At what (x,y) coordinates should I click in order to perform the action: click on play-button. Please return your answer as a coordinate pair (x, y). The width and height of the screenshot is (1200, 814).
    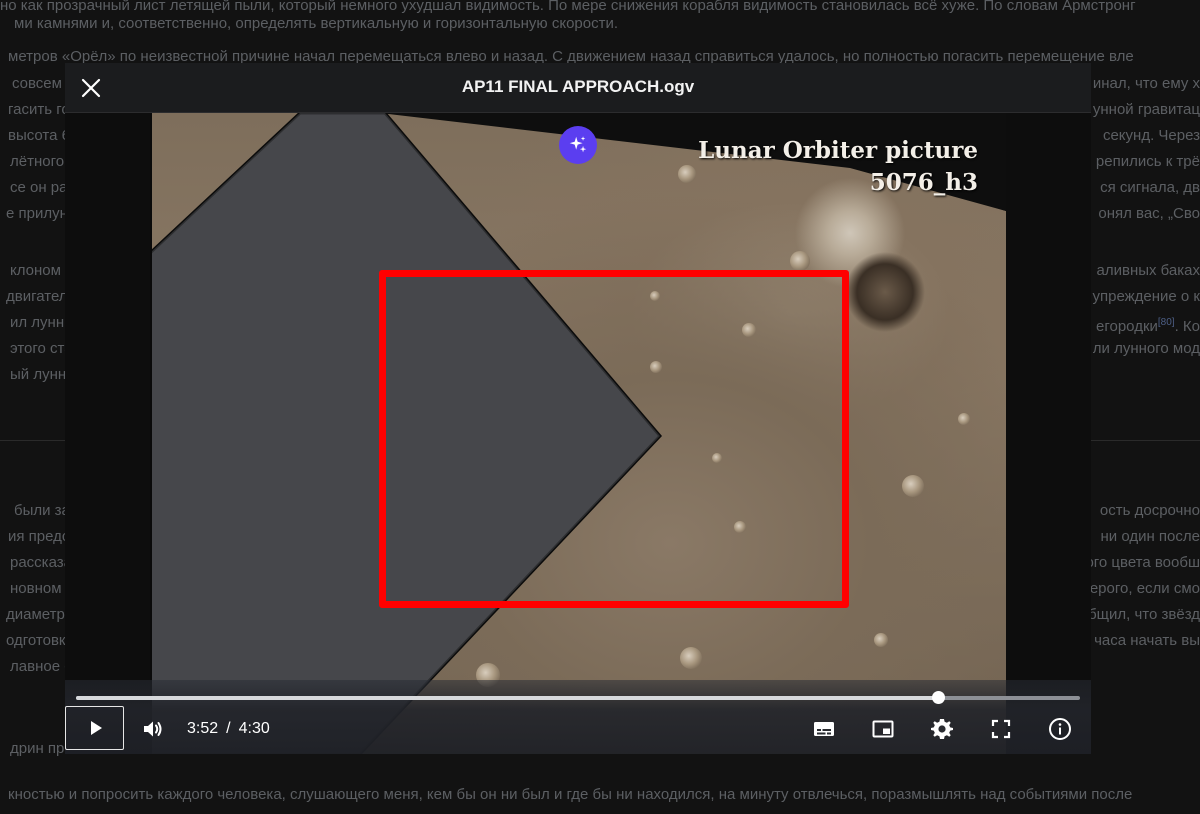
    Looking at the image, I should click on (94, 728).